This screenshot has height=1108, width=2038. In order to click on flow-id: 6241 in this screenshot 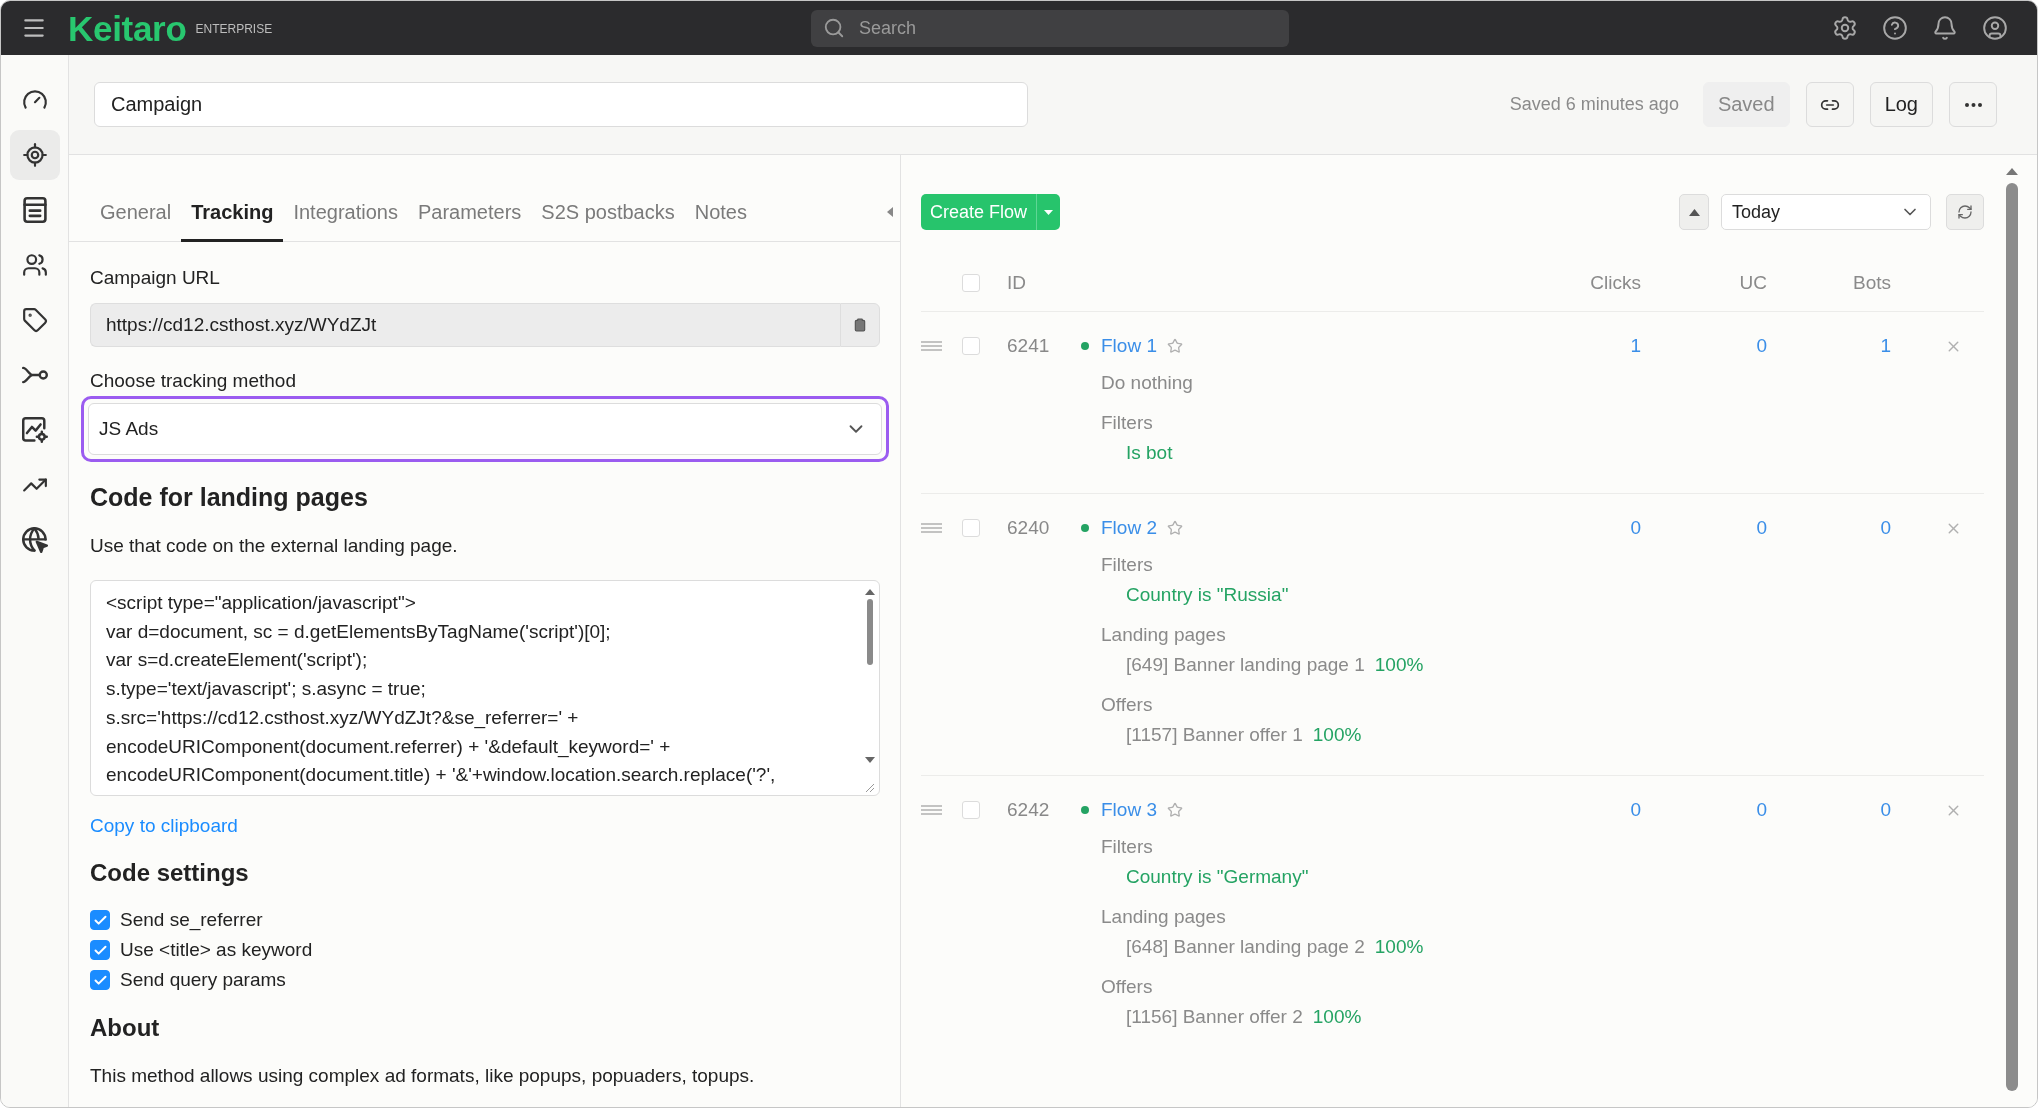, I will do `click(1028, 346)`.